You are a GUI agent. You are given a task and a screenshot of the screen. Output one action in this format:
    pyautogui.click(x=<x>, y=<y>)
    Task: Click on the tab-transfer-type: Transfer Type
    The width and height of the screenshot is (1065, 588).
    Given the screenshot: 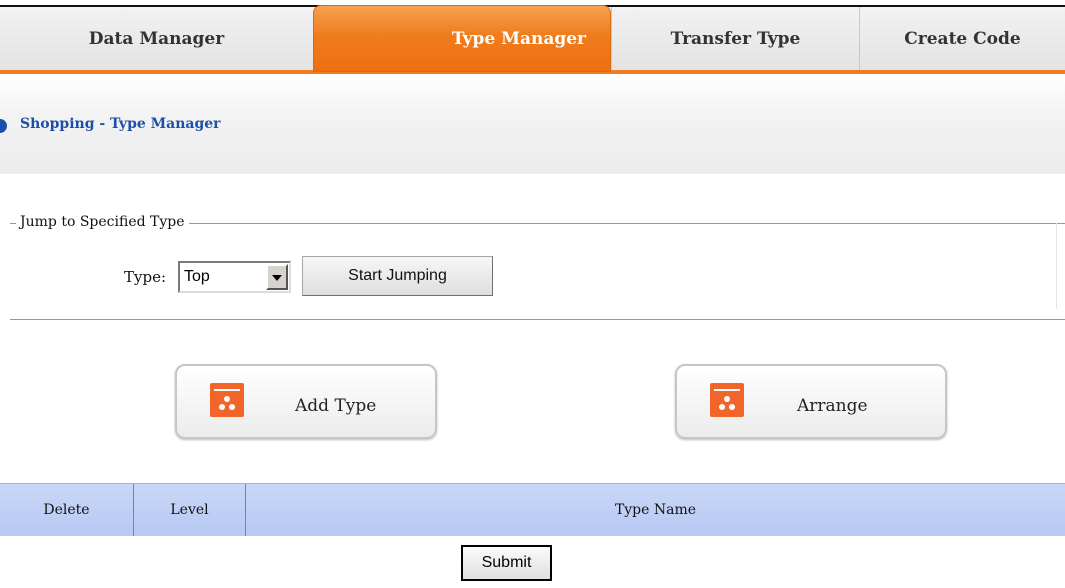 What is the action you would take?
    pyautogui.click(x=735, y=38)
    